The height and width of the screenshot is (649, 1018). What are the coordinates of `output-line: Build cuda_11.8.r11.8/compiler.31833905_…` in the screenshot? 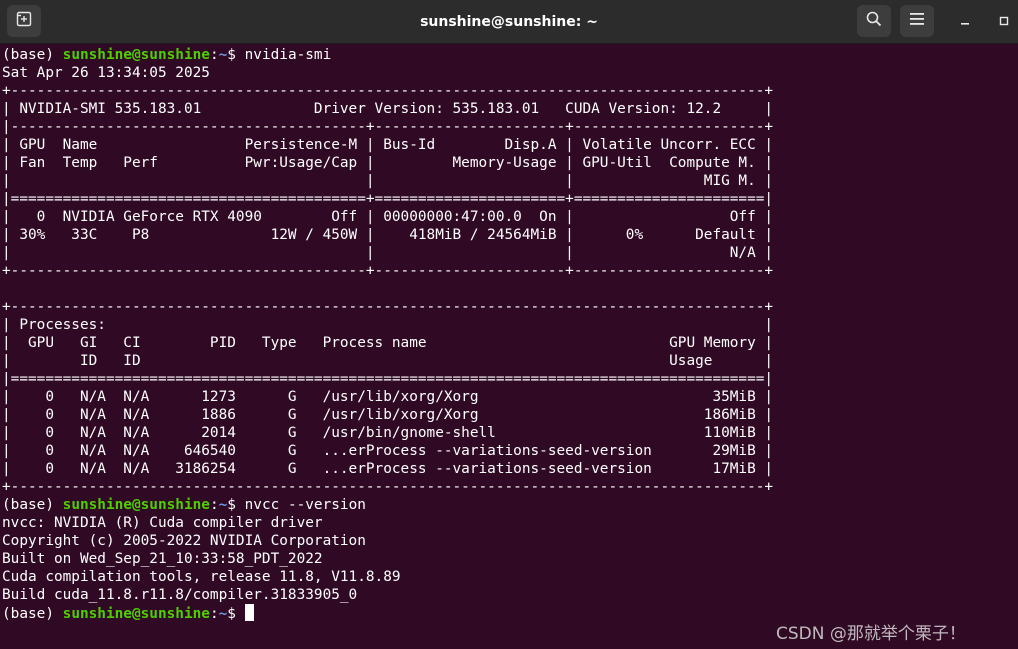 It's located at (180, 595).